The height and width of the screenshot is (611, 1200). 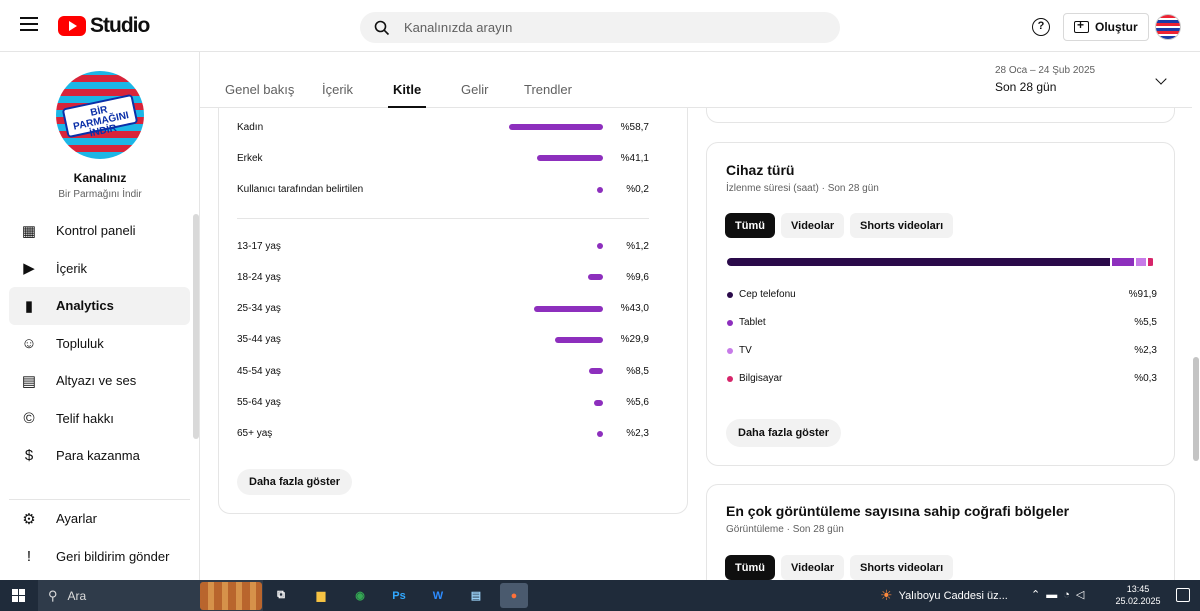 I want to click on demographic-value: %0,2, so click(x=637, y=190).